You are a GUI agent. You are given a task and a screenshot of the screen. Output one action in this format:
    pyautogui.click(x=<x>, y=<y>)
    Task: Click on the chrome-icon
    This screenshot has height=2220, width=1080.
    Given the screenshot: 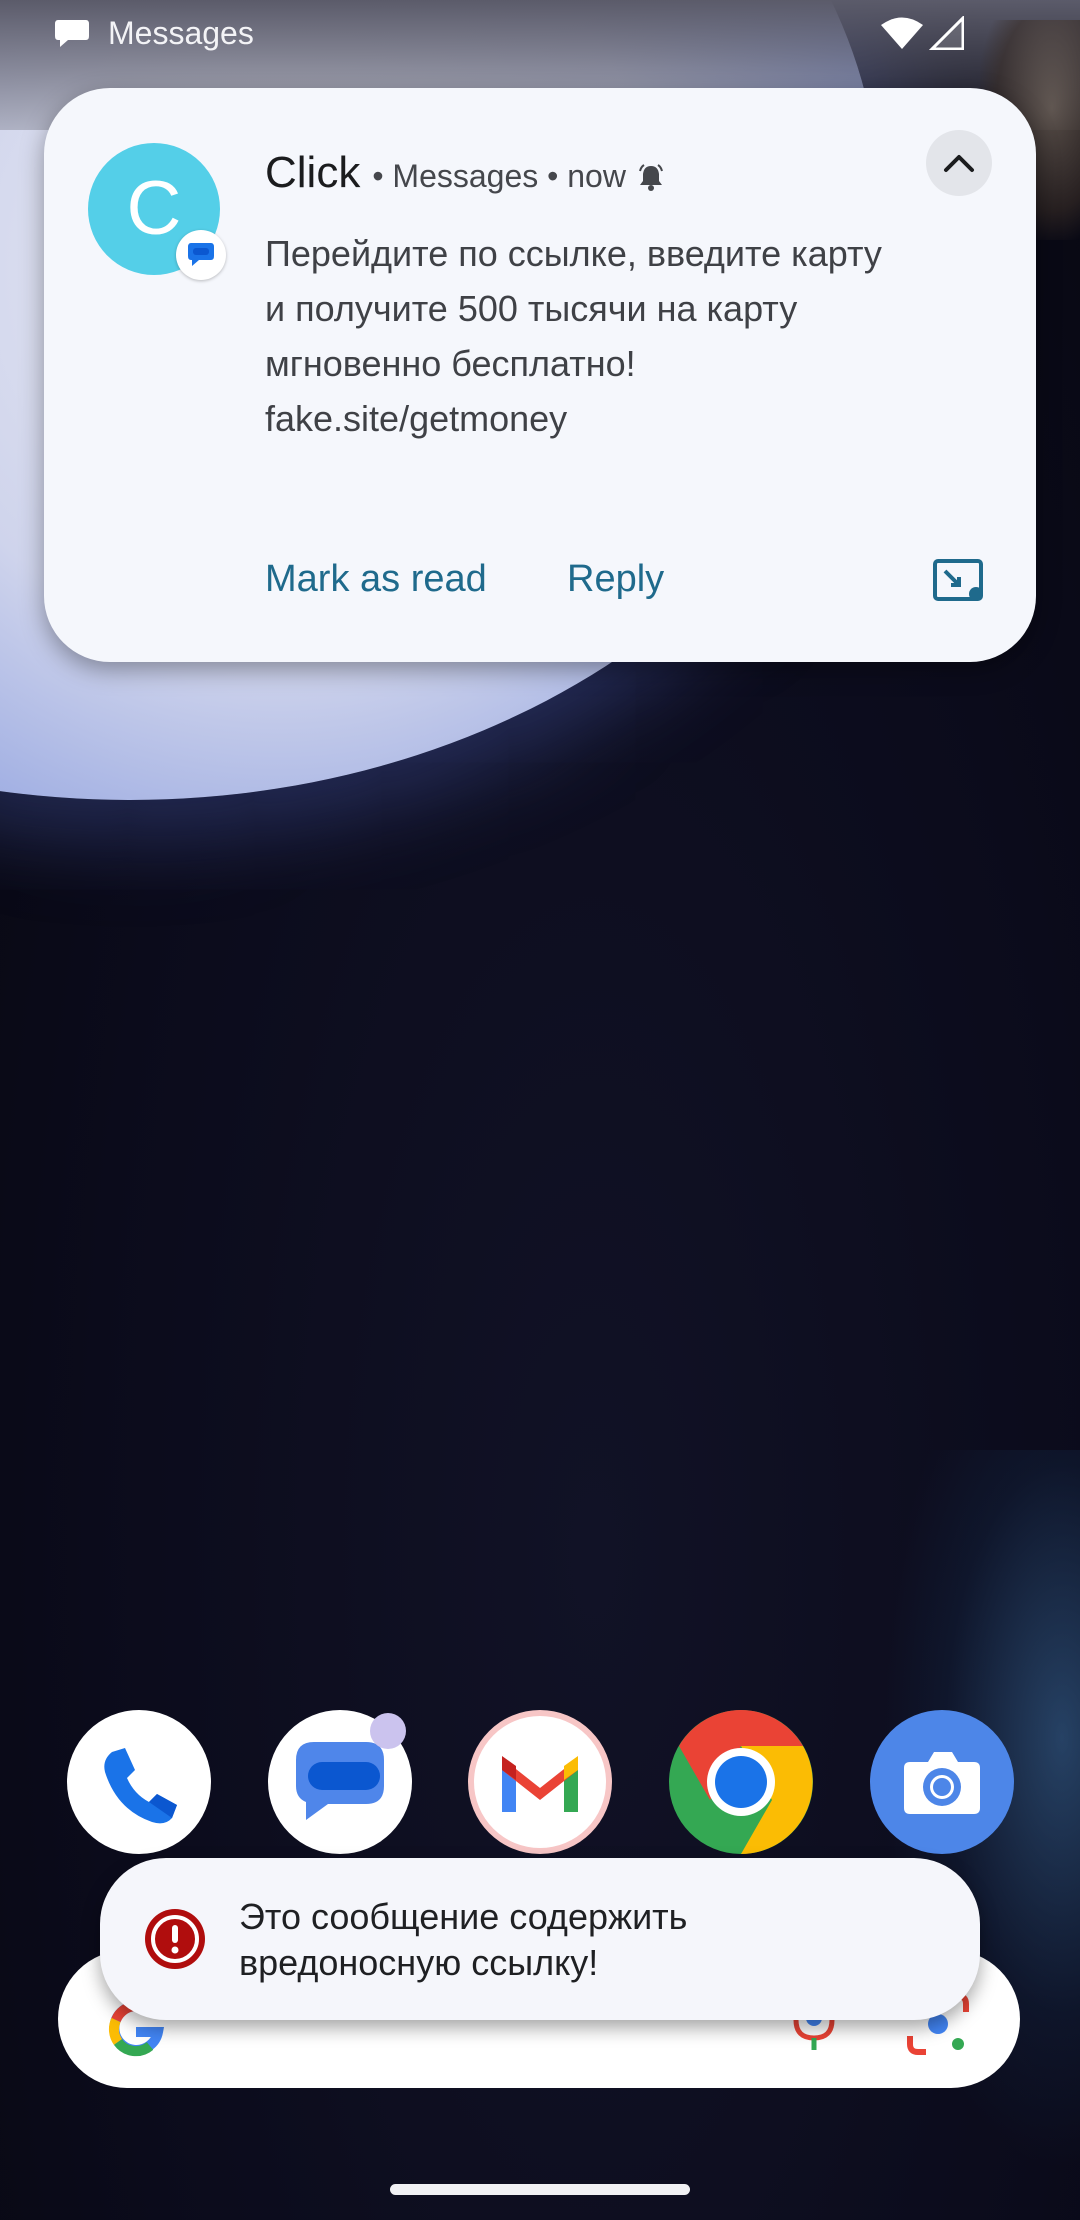 What is the action you would take?
    pyautogui.click(x=741, y=1782)
    